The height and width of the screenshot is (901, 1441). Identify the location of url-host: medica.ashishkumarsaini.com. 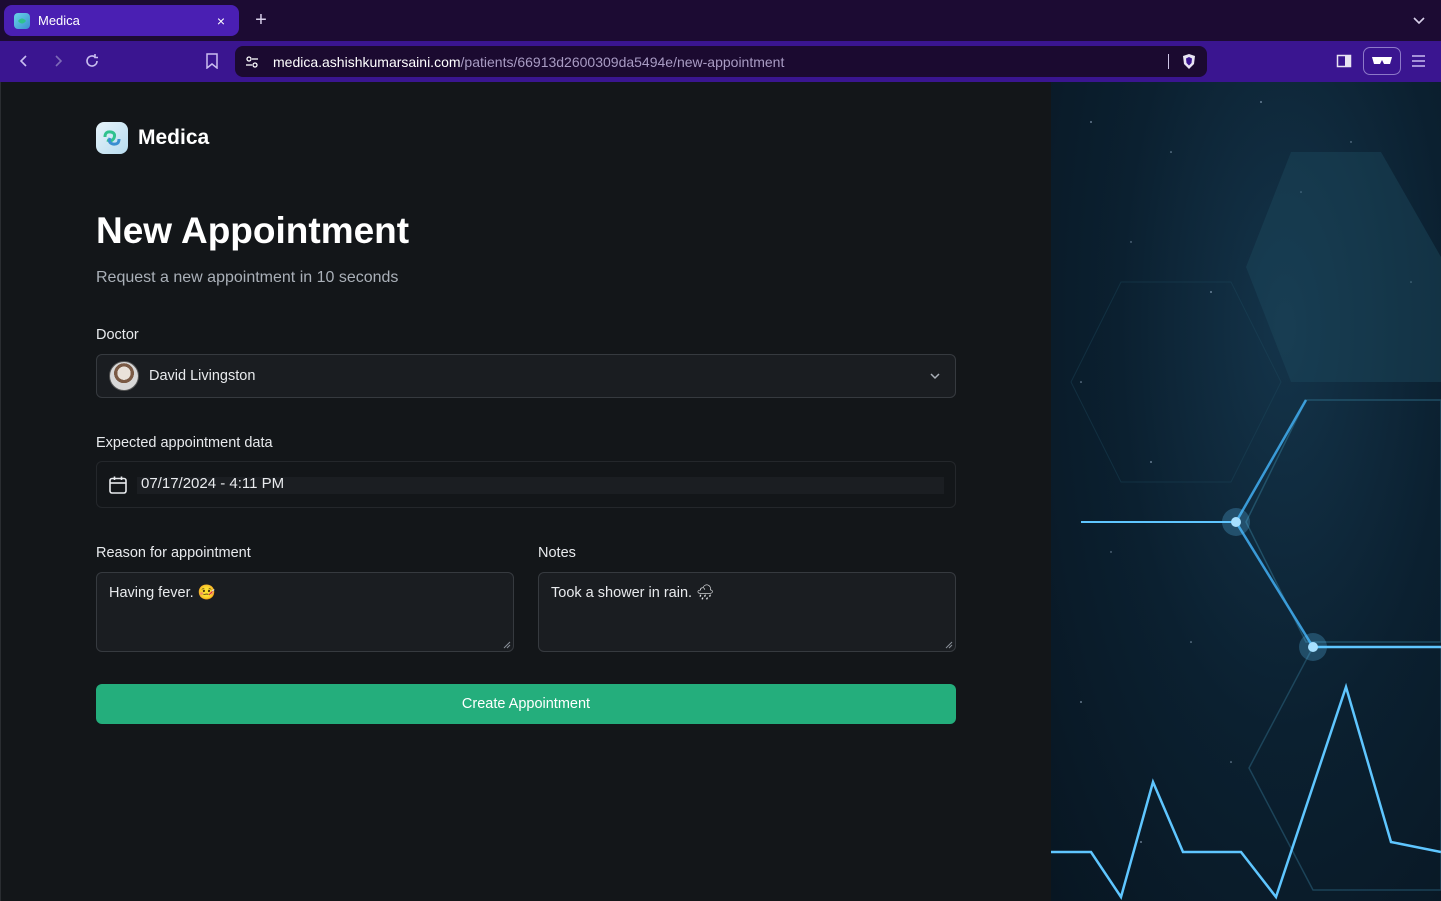
(367, 61).